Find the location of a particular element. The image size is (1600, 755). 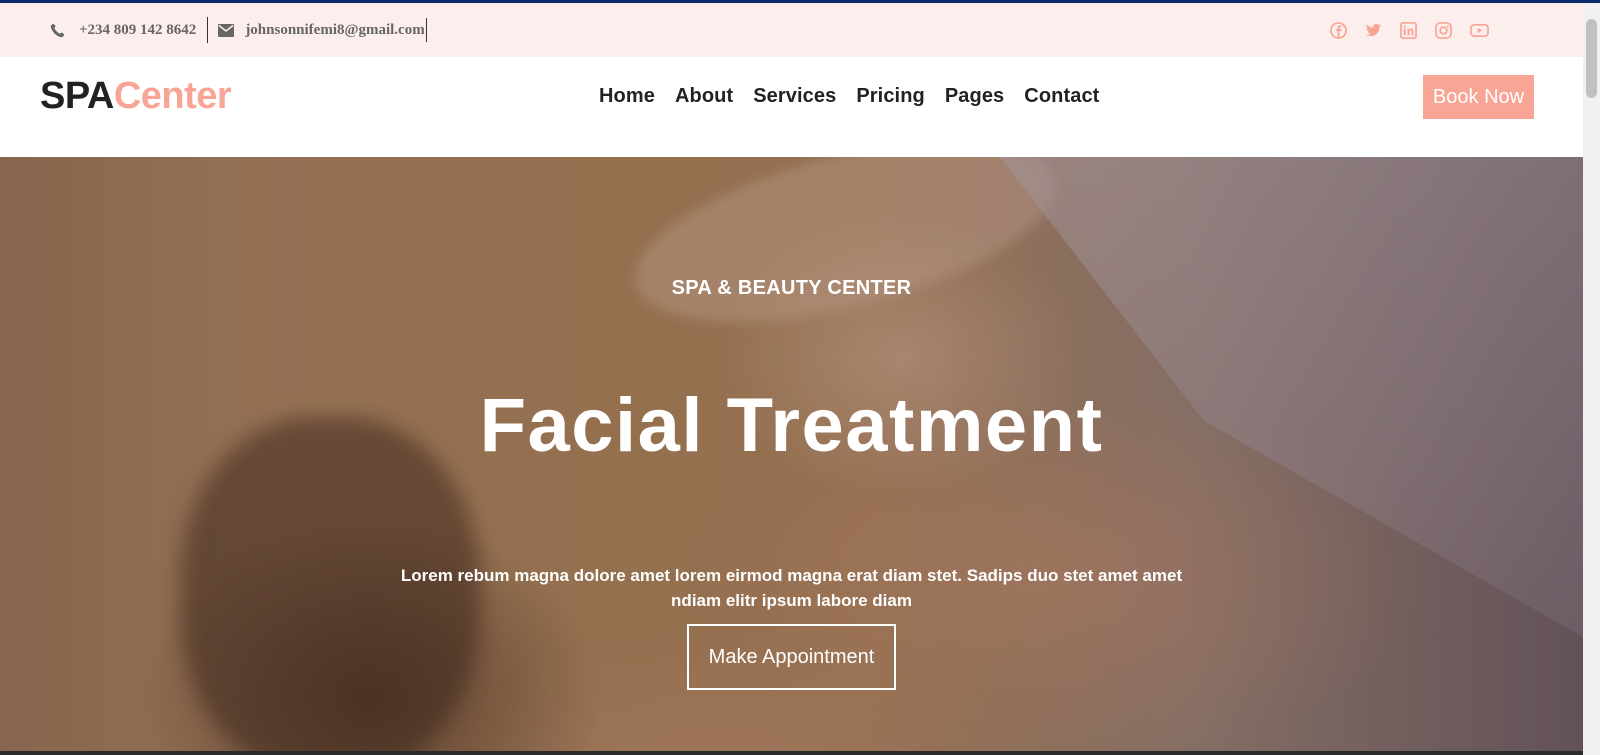

linkedin-icon is located at coordinates (1408, 30).